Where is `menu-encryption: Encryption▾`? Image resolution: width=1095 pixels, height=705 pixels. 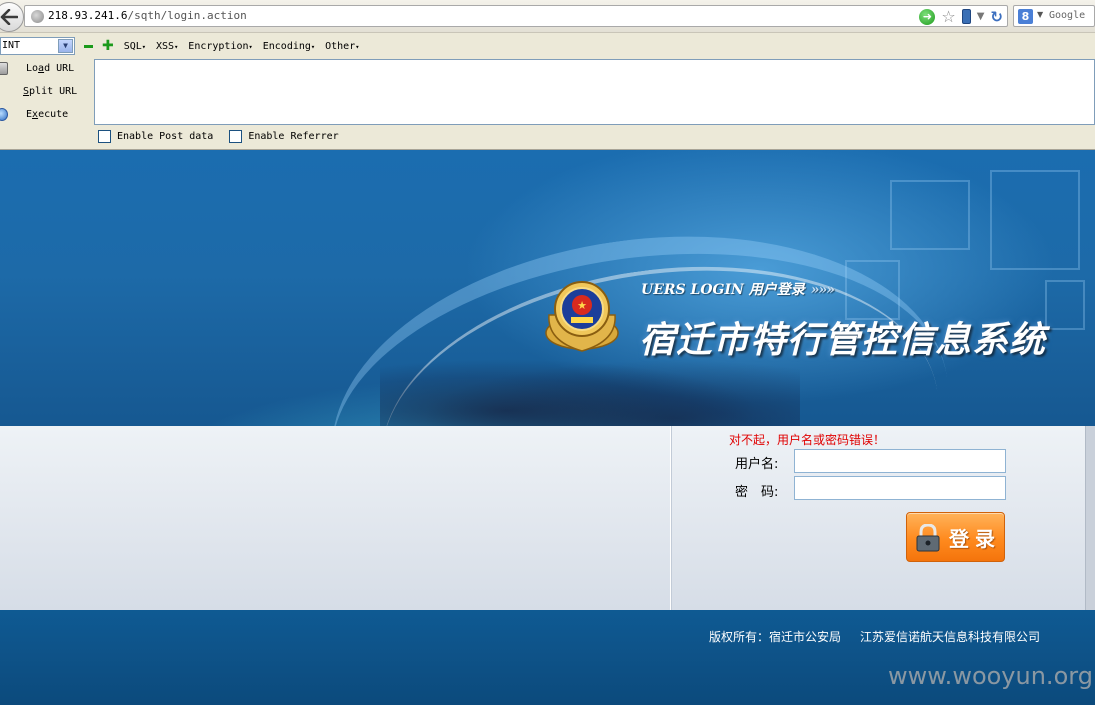
menu-encryption: Encryption▾ is located at coordinates (220, 46).